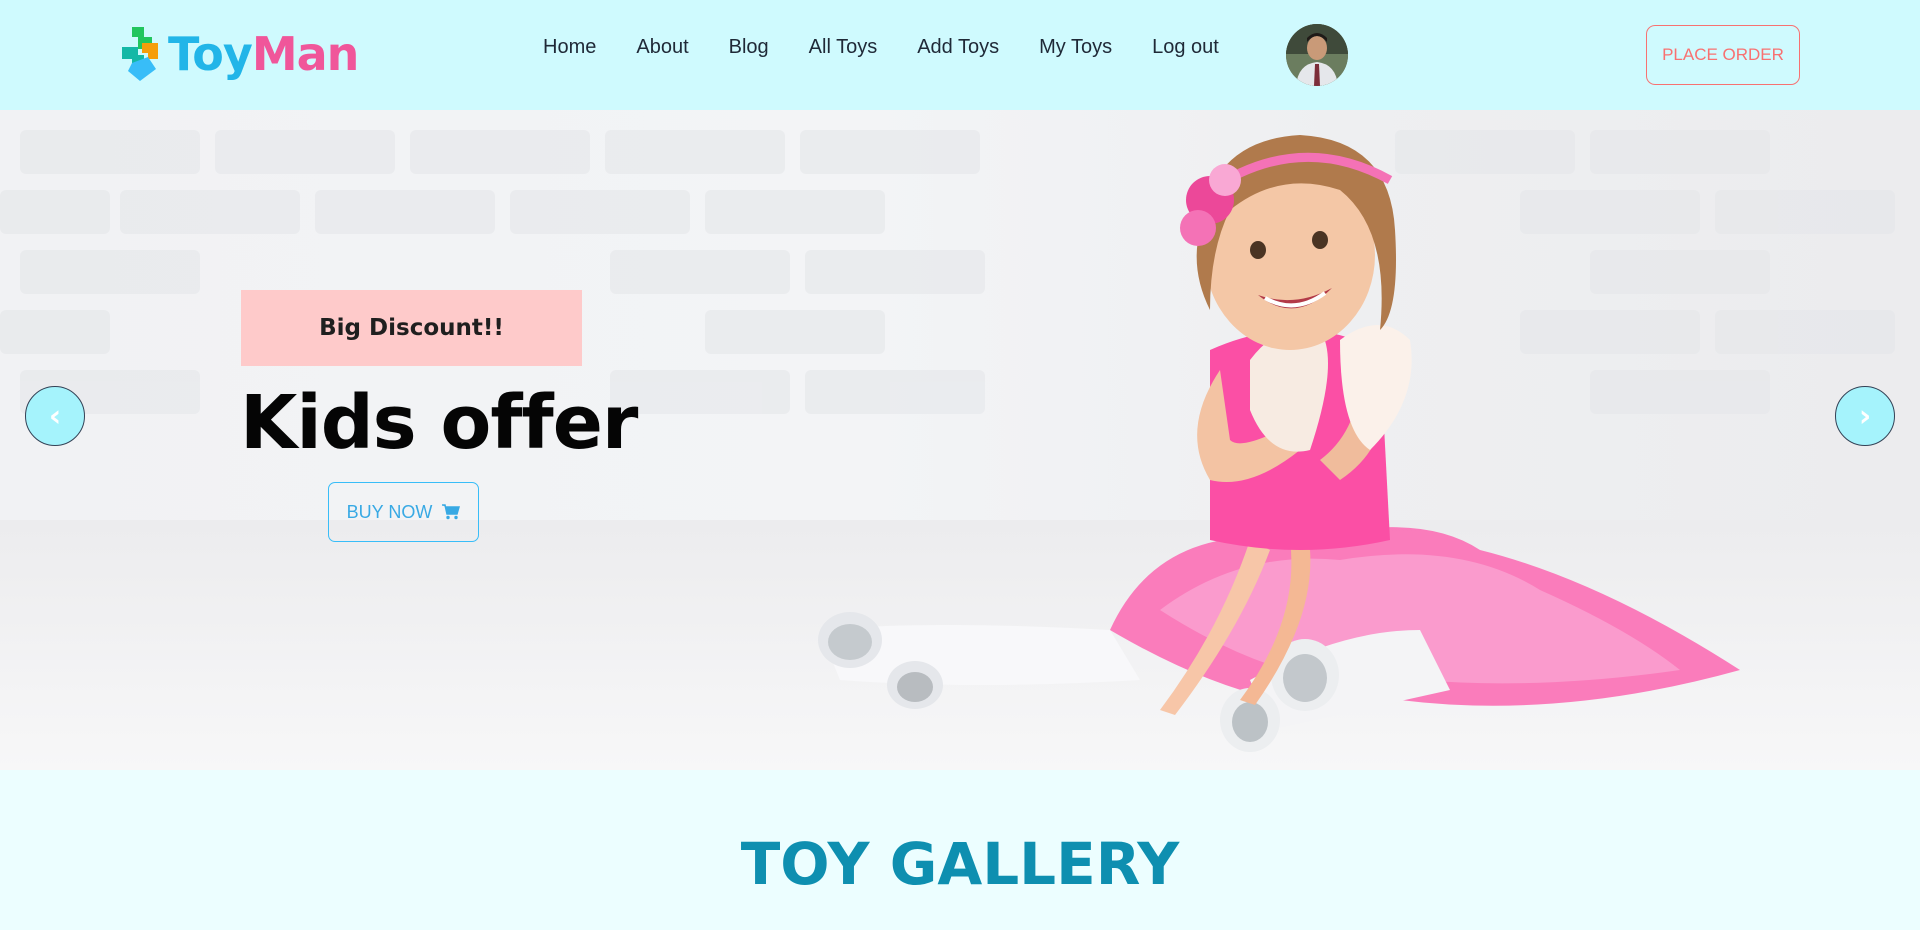 This screenshot has width=1920, height=930. What do you see at coordinates (305, 54) in the screenshot?
I see `brand-name-part2: Man` at bounding box center [305, 54].